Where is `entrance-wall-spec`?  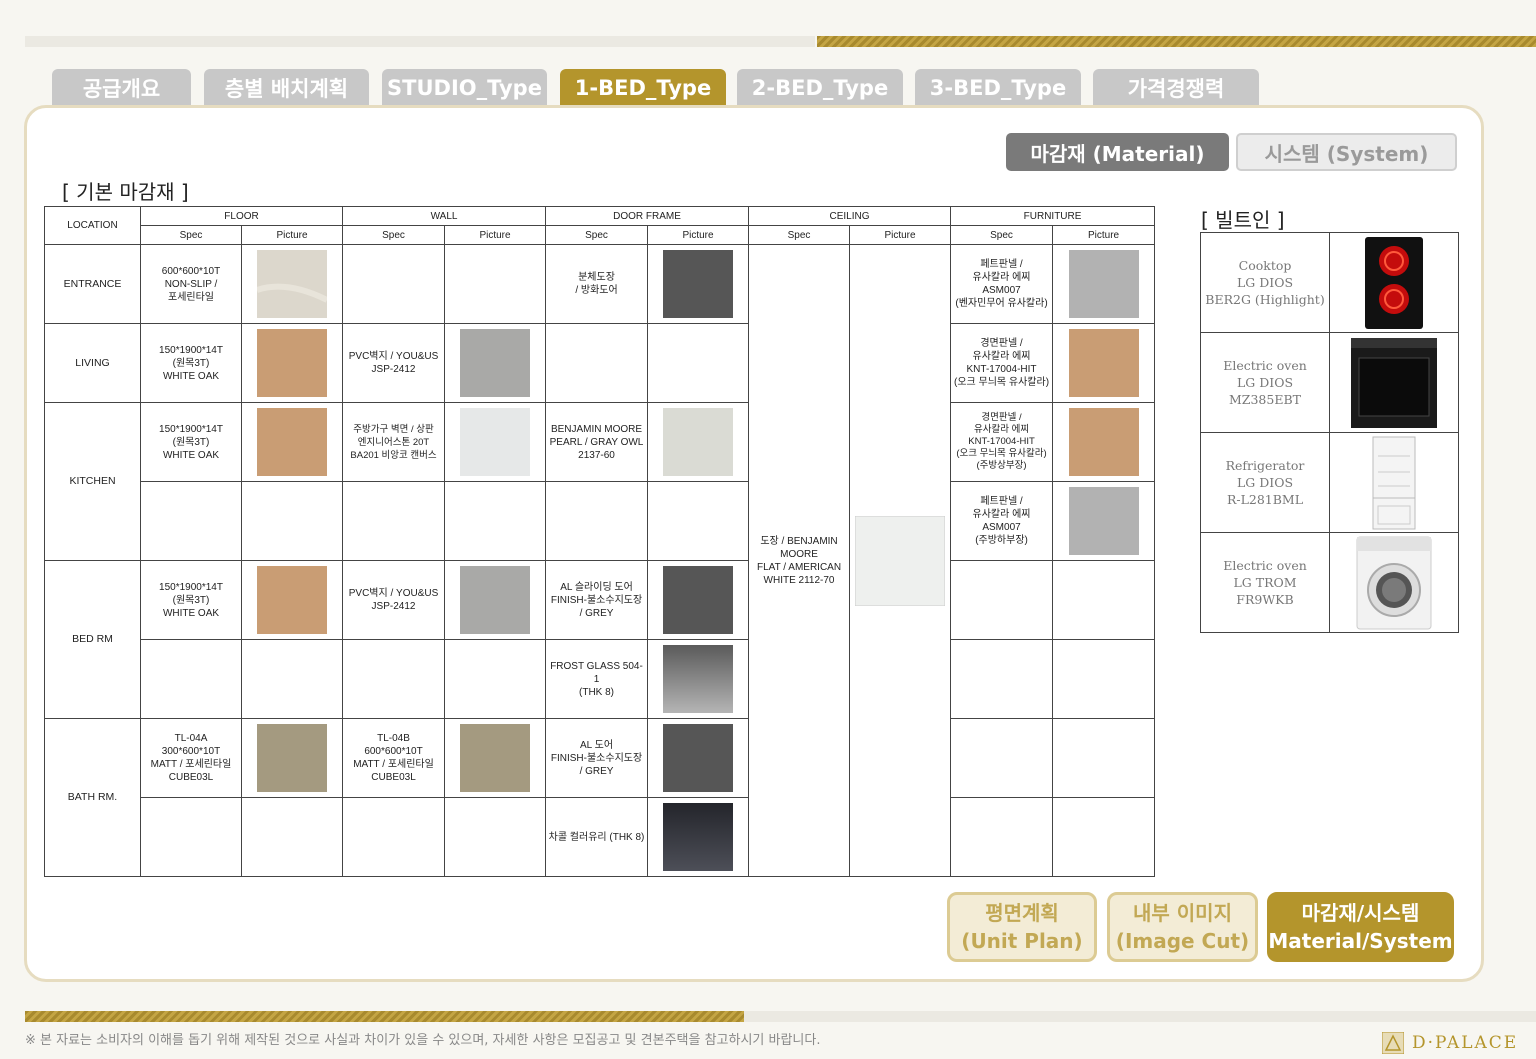 entrance-wall-spec is located at coordinates (394, 284).